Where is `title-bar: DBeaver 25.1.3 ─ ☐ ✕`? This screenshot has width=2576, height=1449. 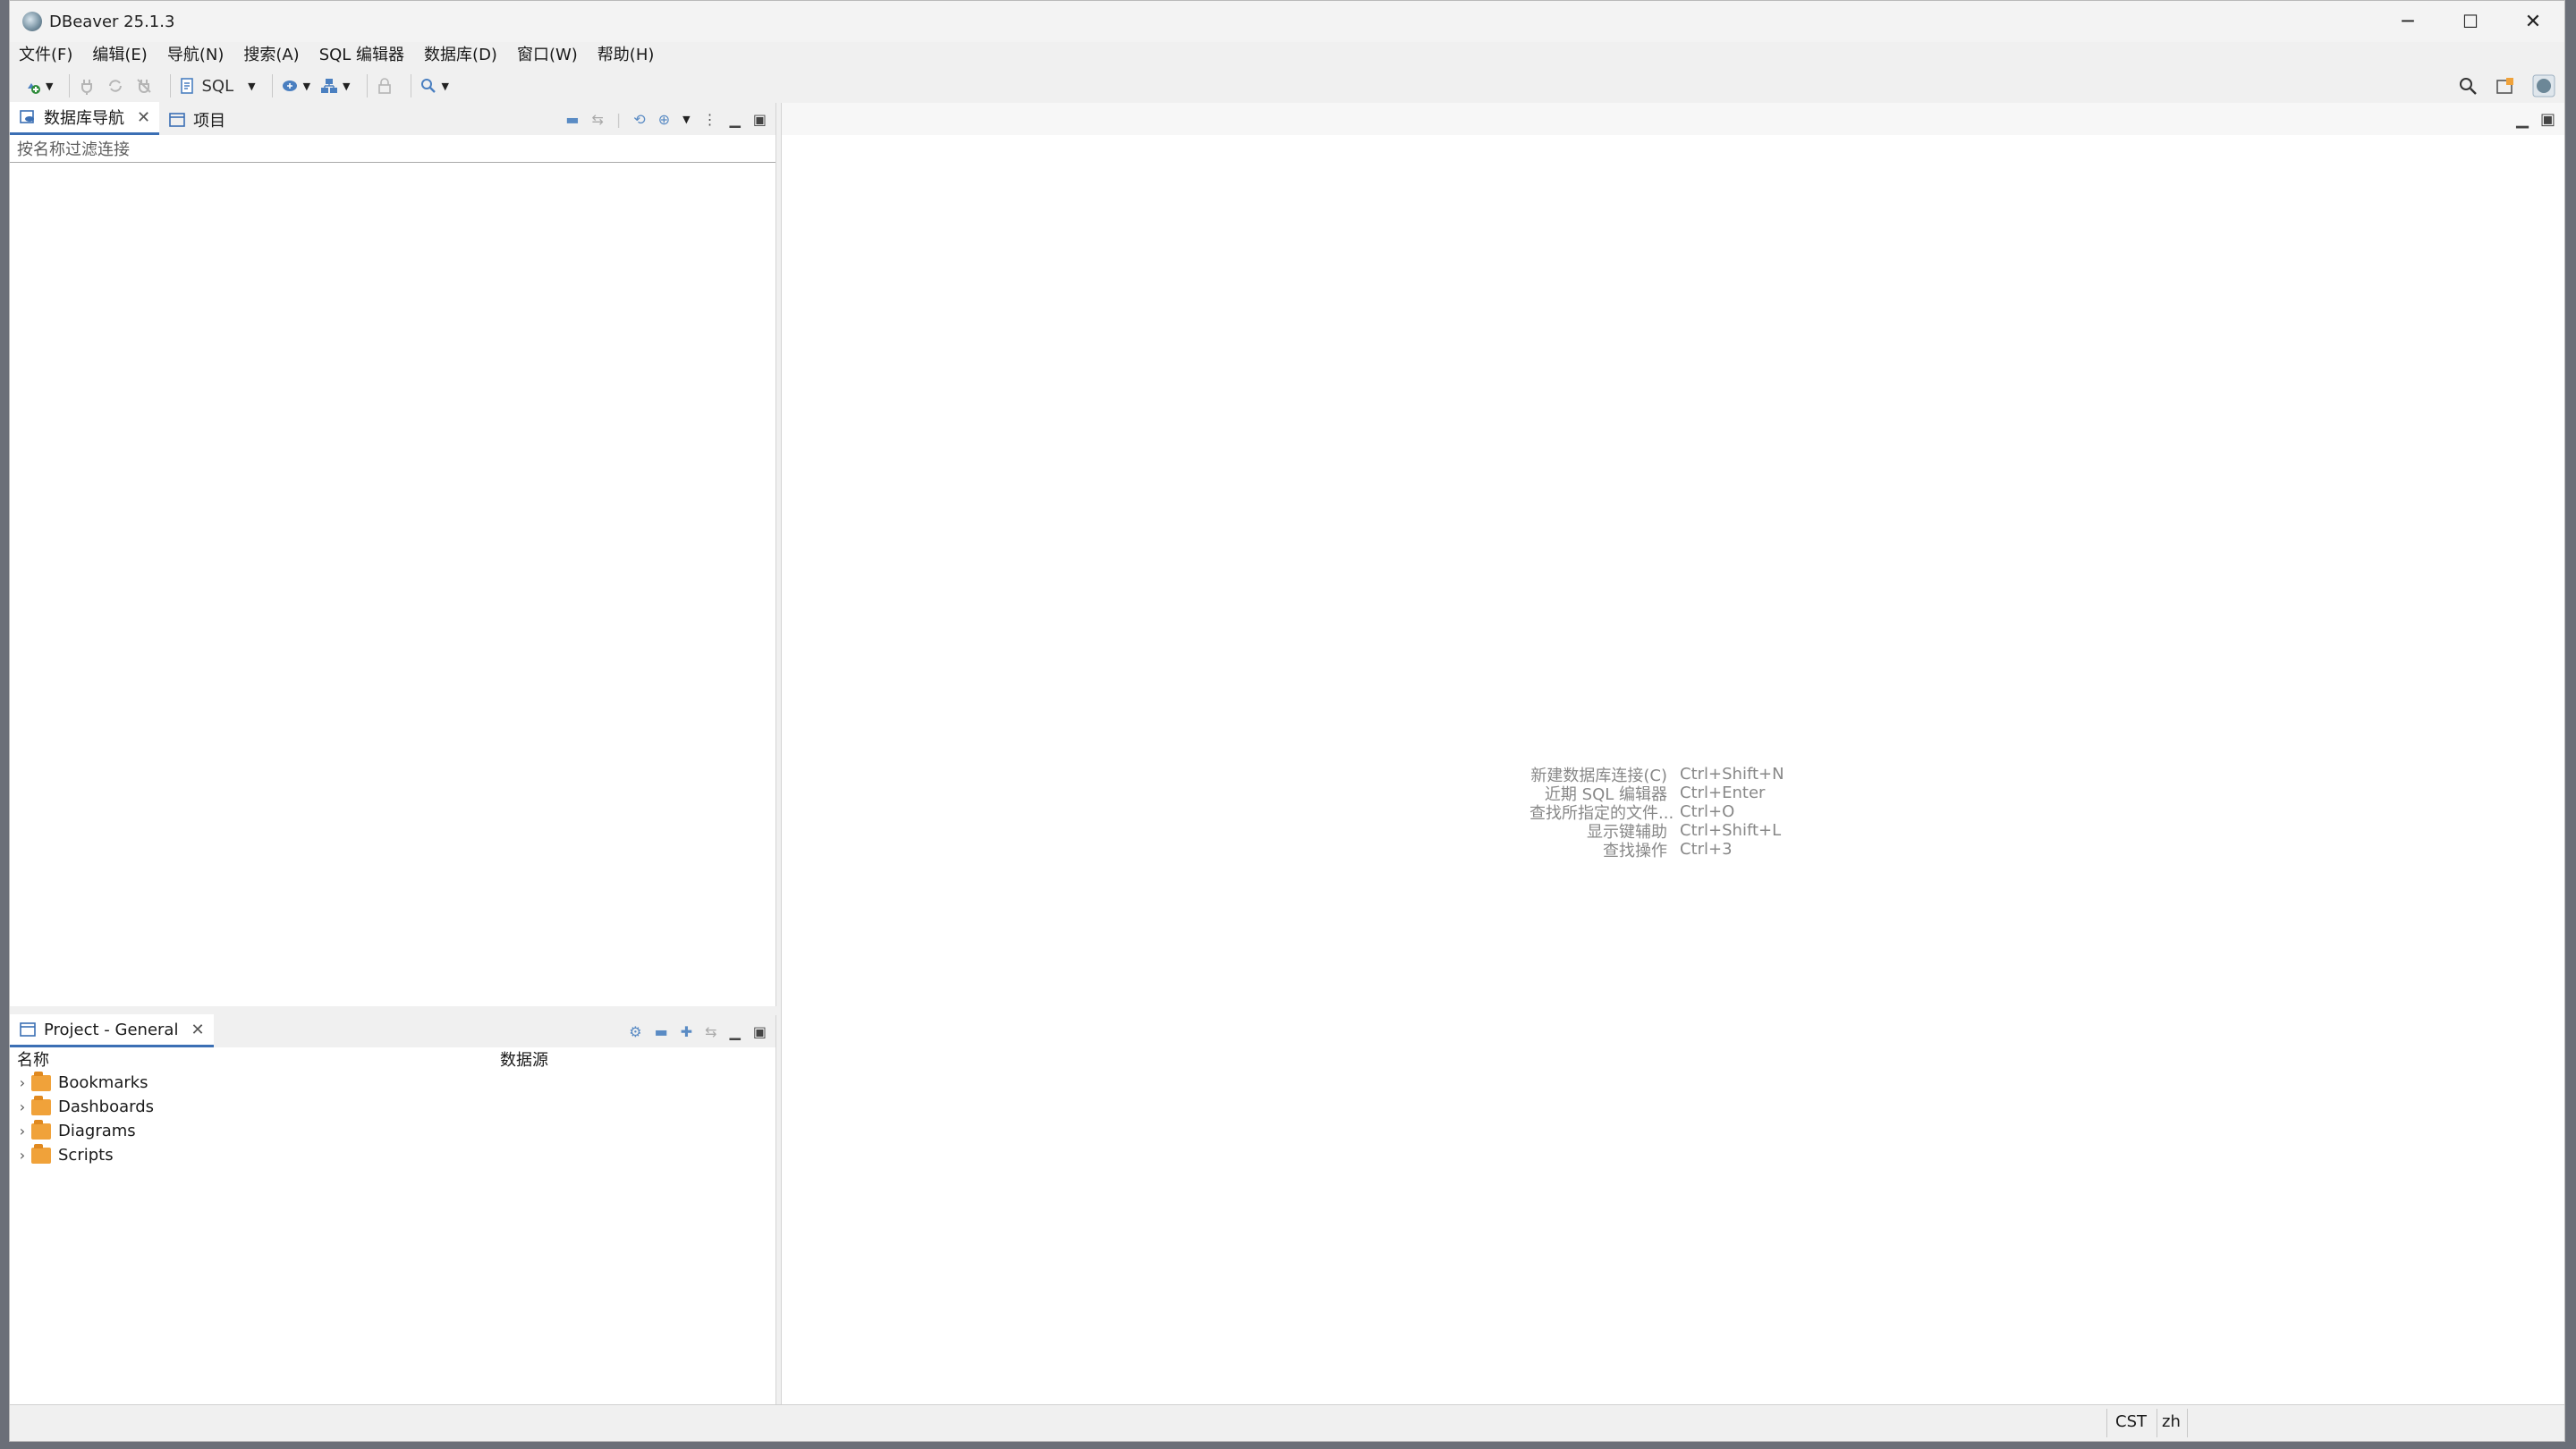
title-bar: DBeaver 25.1.3 ─ ☐ ✕ is located at coordinates (1287, 21).